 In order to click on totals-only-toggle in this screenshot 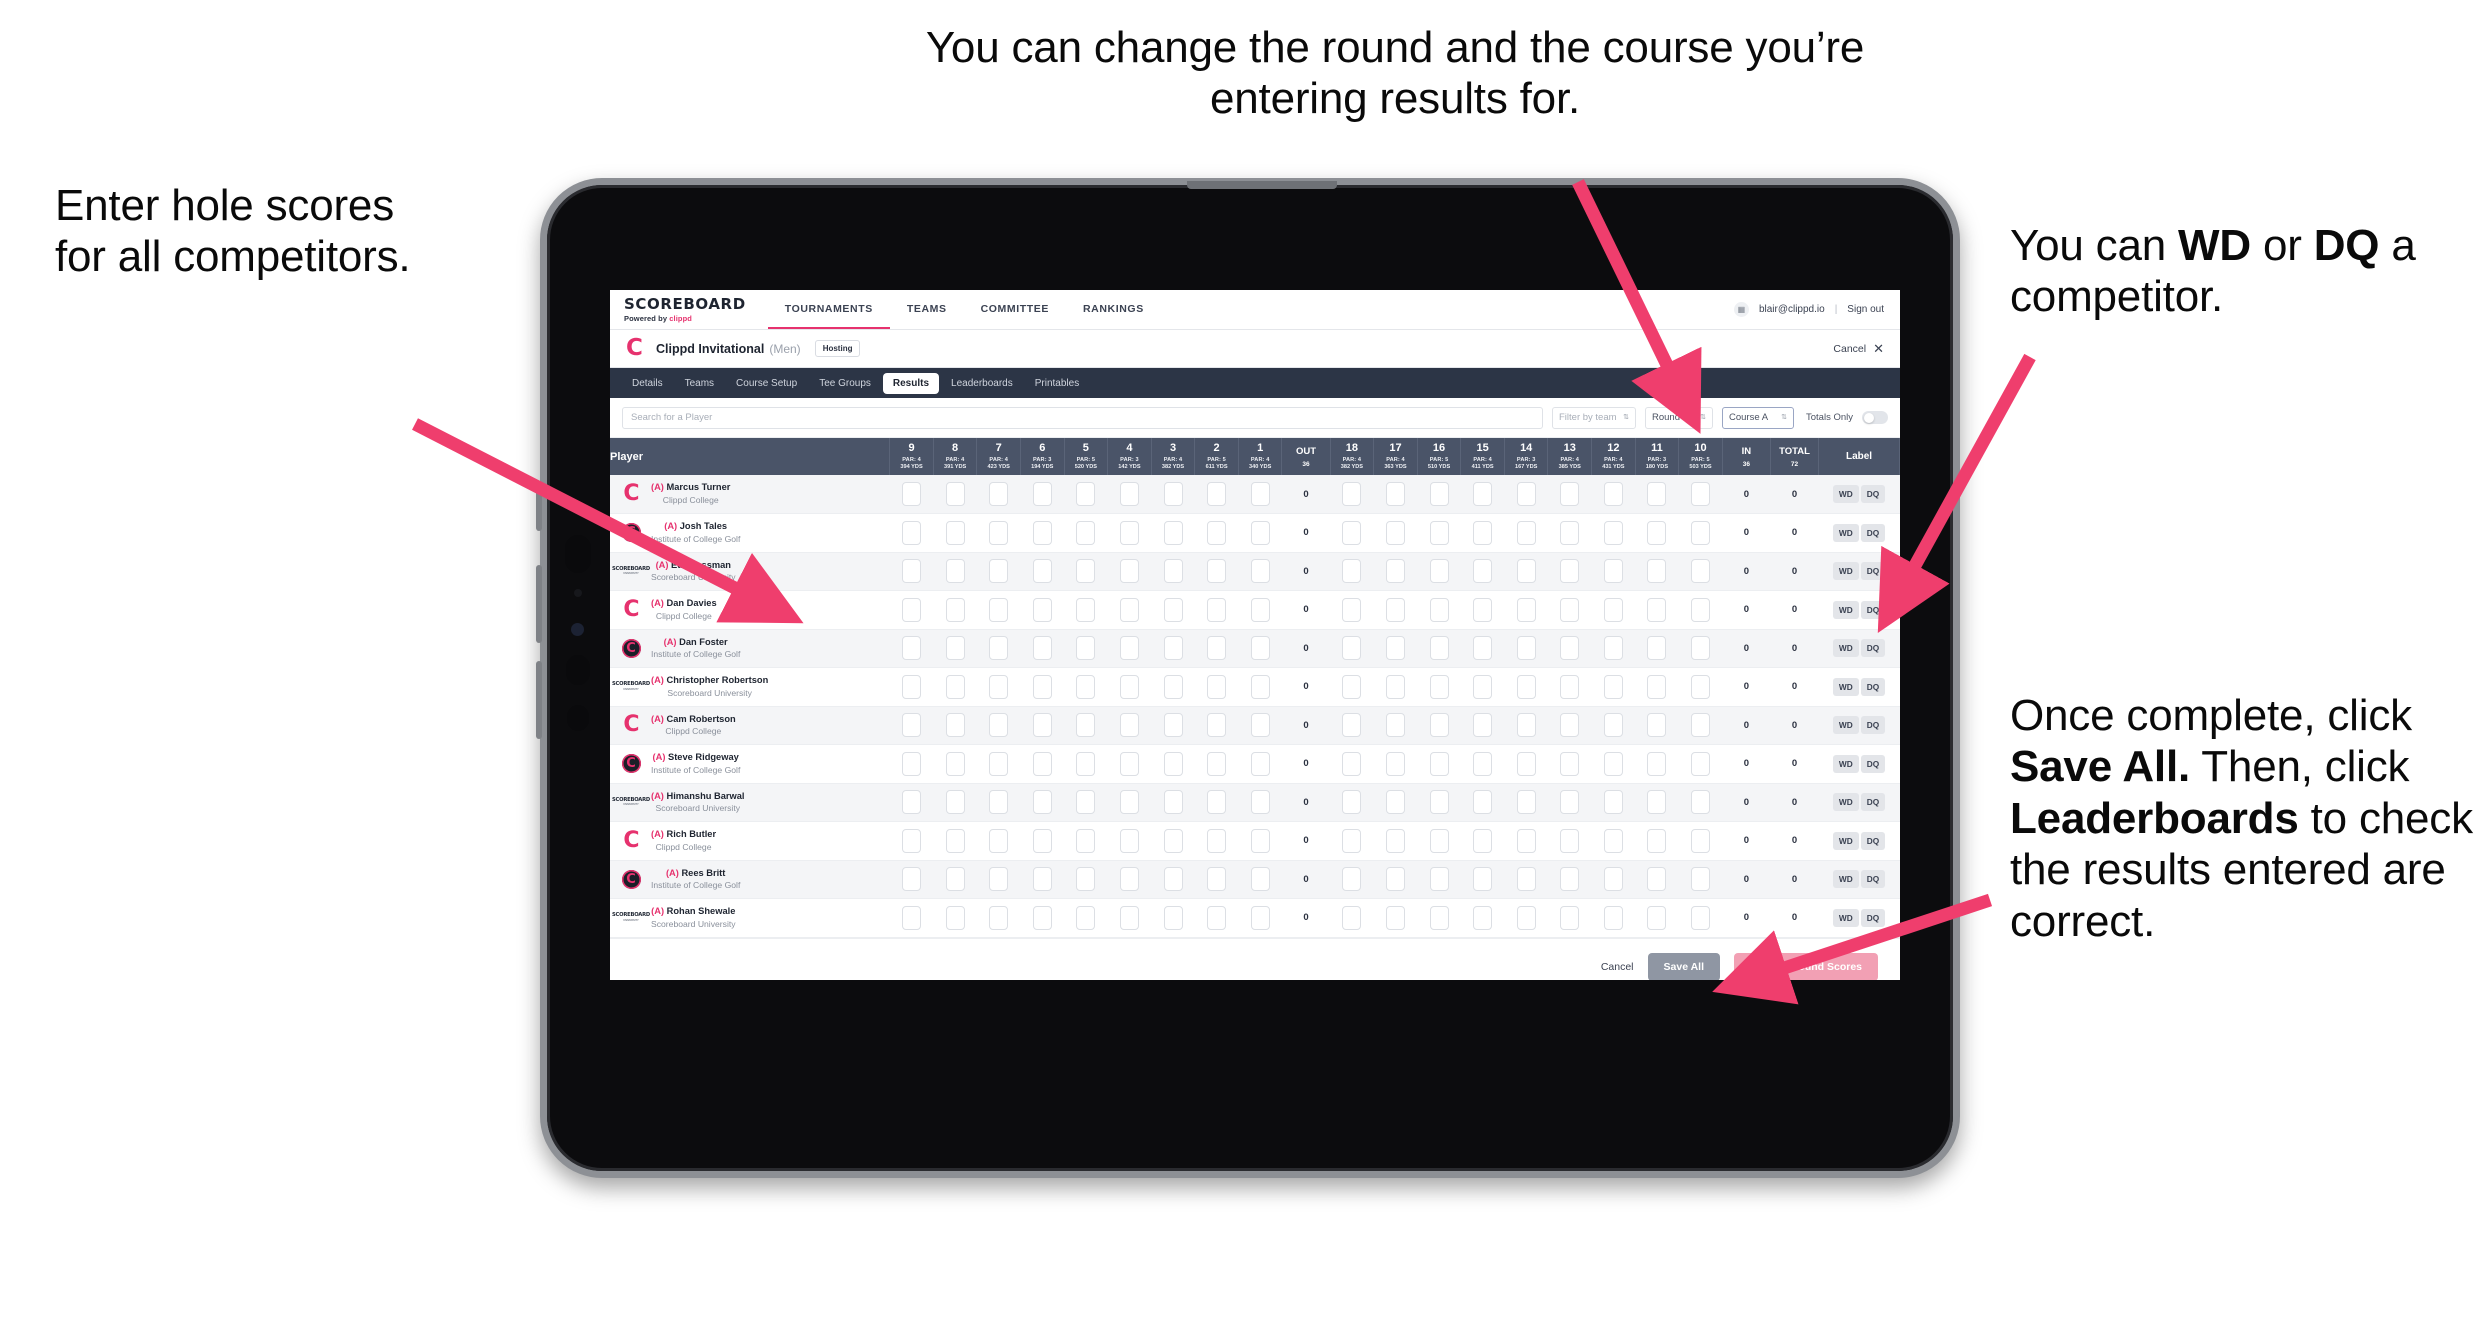, I will do `click(1875, 417)`.